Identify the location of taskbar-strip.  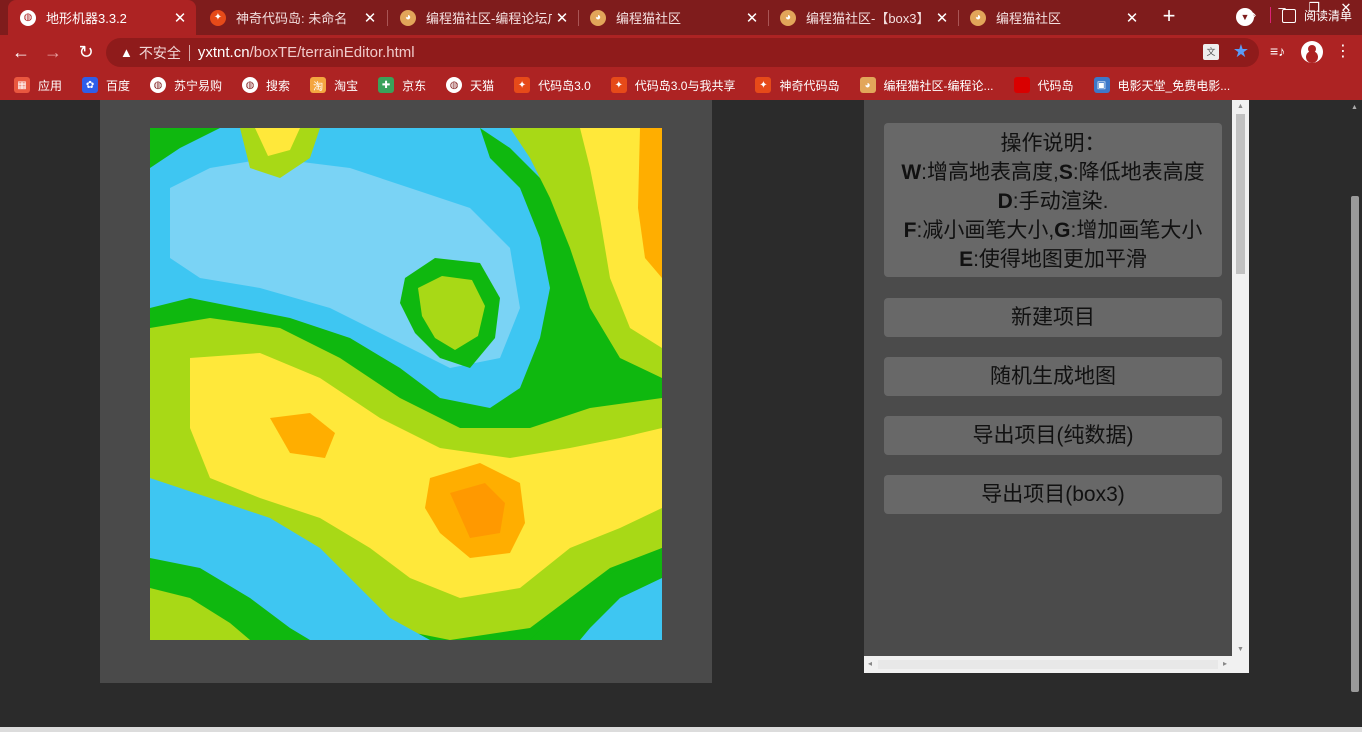
(681, 729).